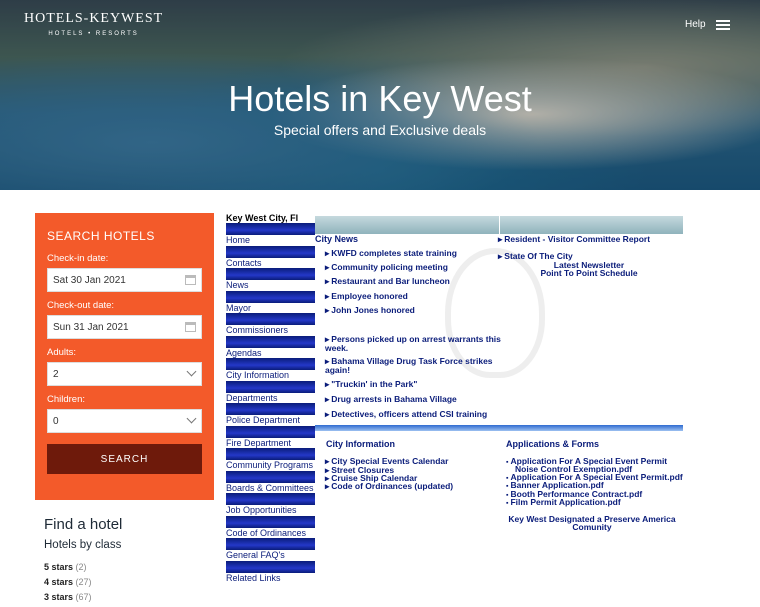  I want to click on form-link: Film Permit Application.pdf, so click(563, 502).